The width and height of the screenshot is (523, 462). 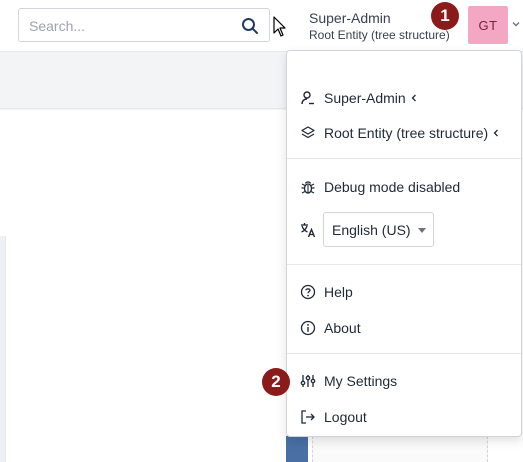 I want to click on search-input, so click(x=129, y=26).